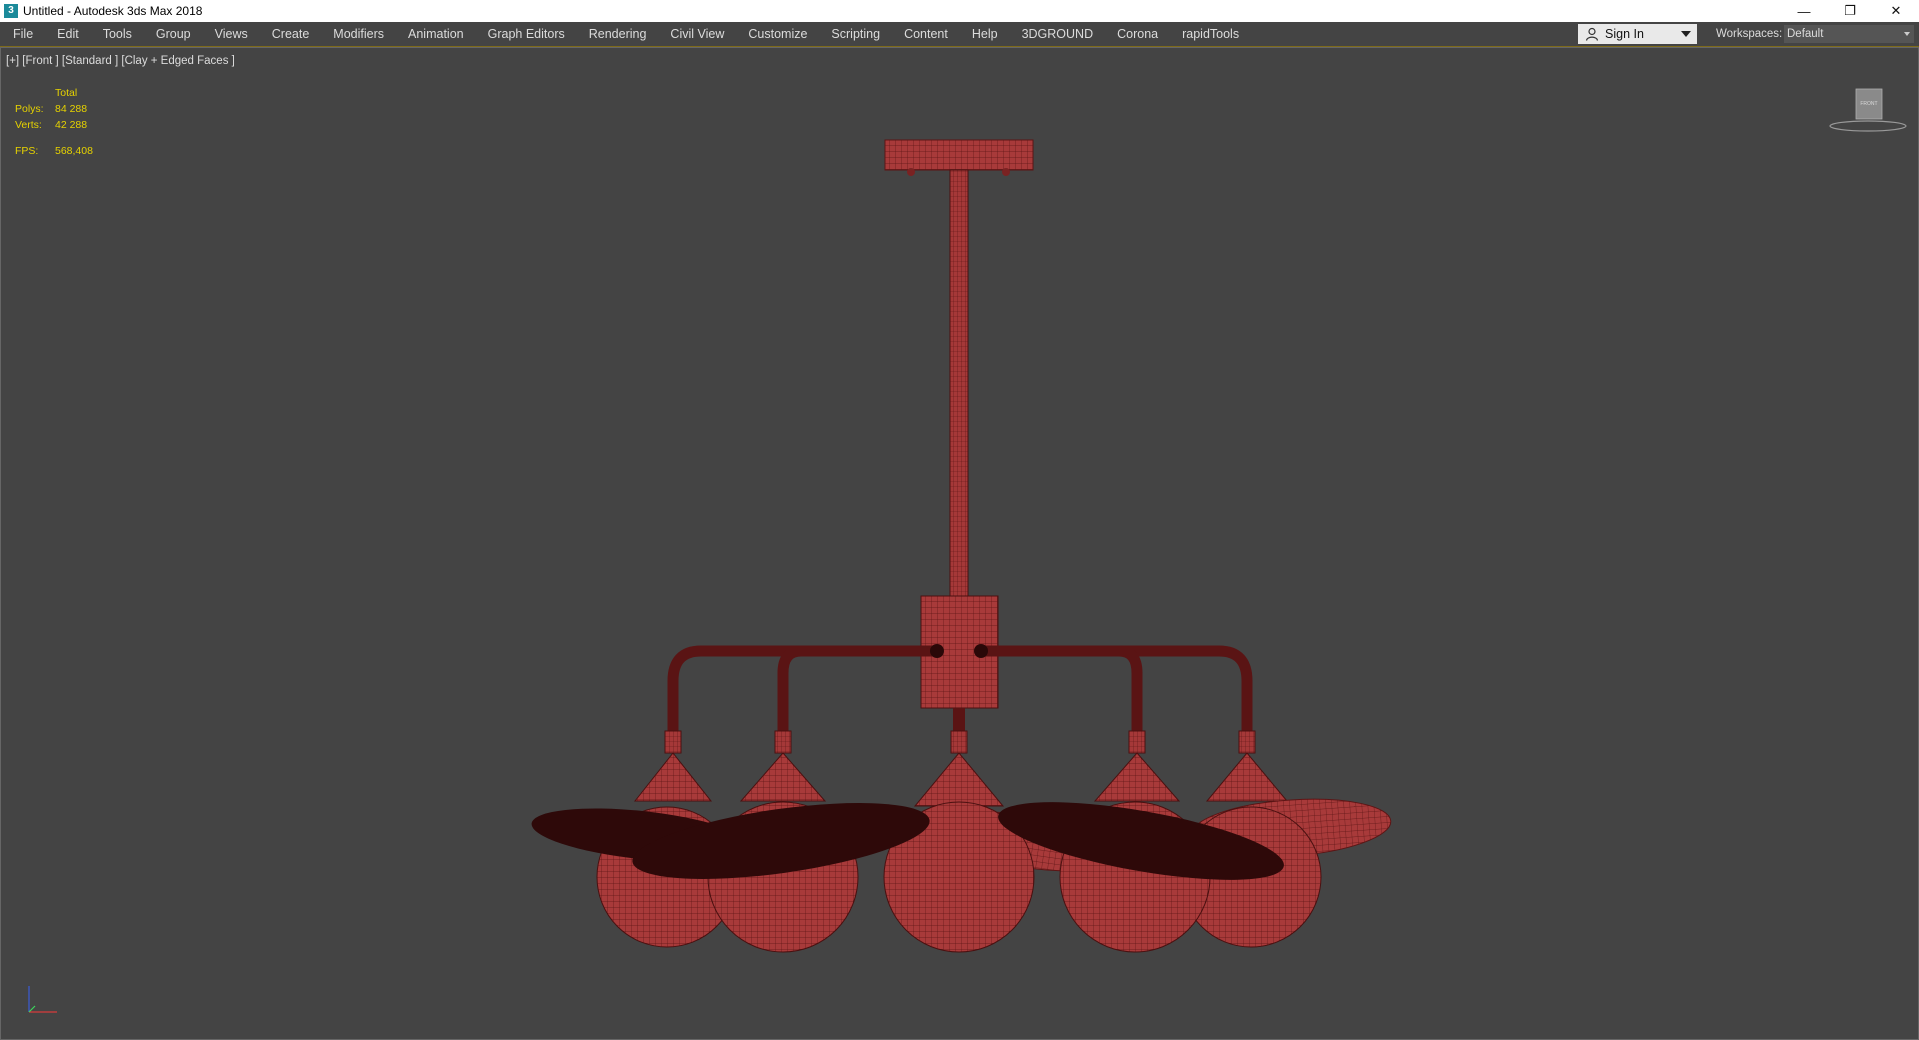 The image size is (1919, 1040). Describe the element at coordinates (68, 34) in the screenshot. I see `menu-edit: Edit` at that location.